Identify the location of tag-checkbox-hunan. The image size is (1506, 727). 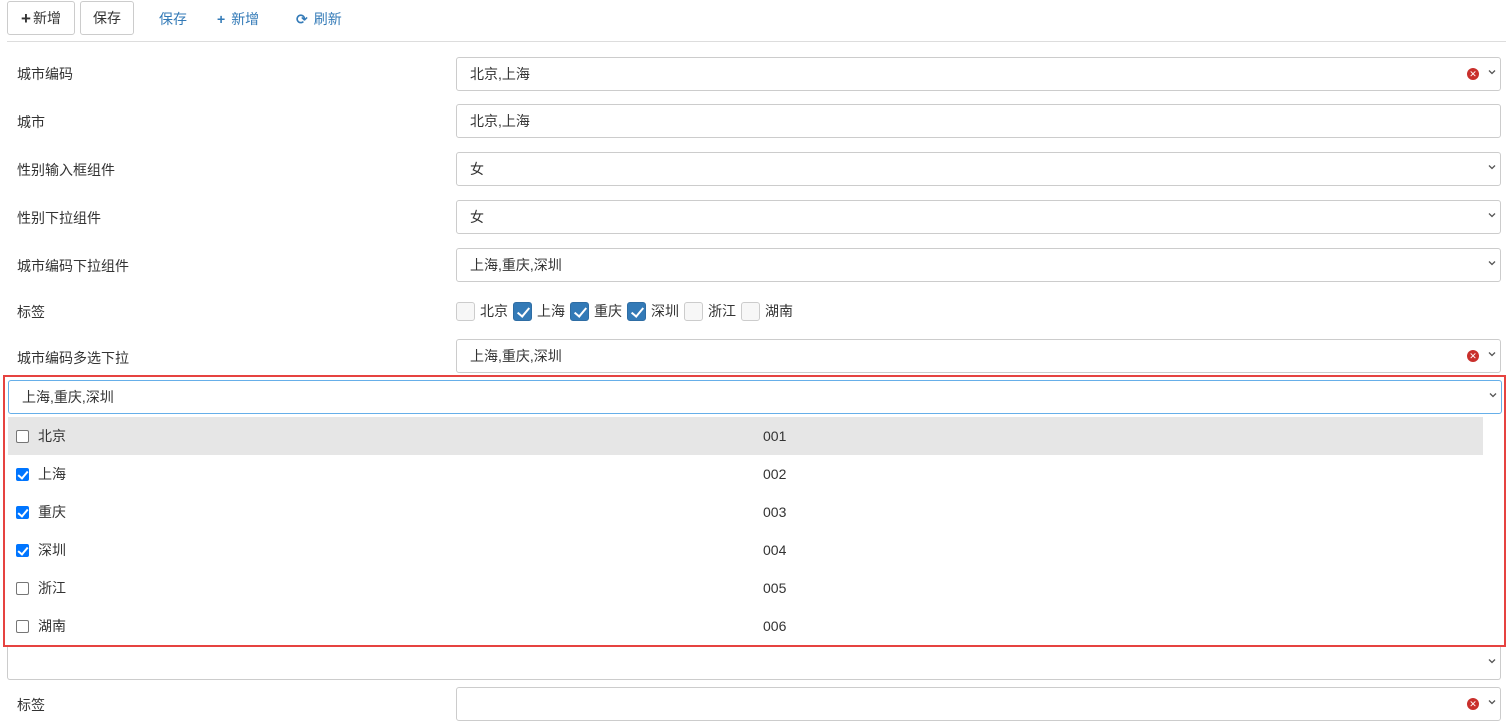
(750, 311).